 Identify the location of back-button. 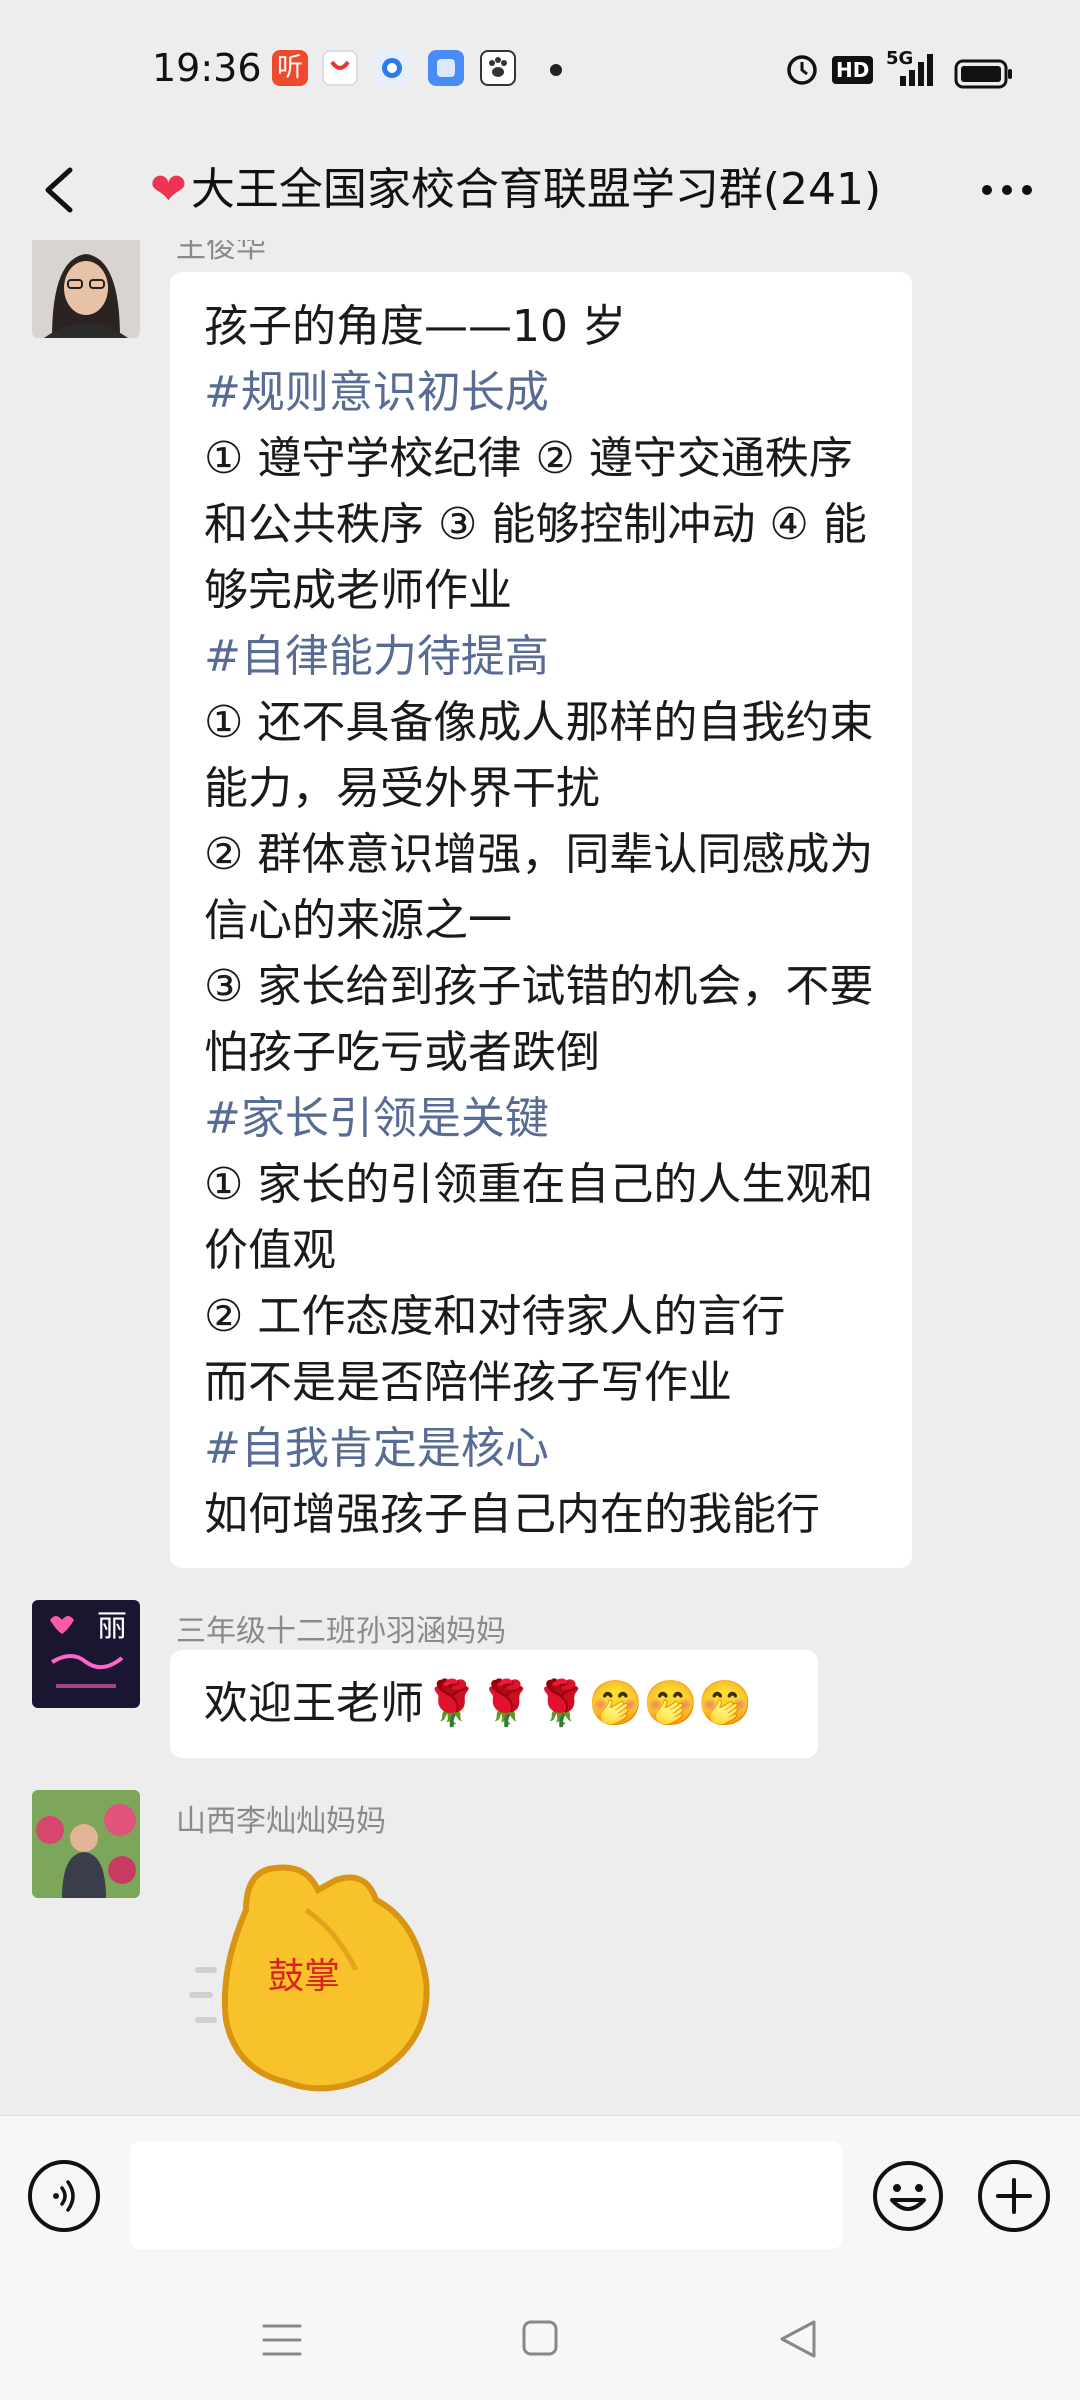
(65, 190).